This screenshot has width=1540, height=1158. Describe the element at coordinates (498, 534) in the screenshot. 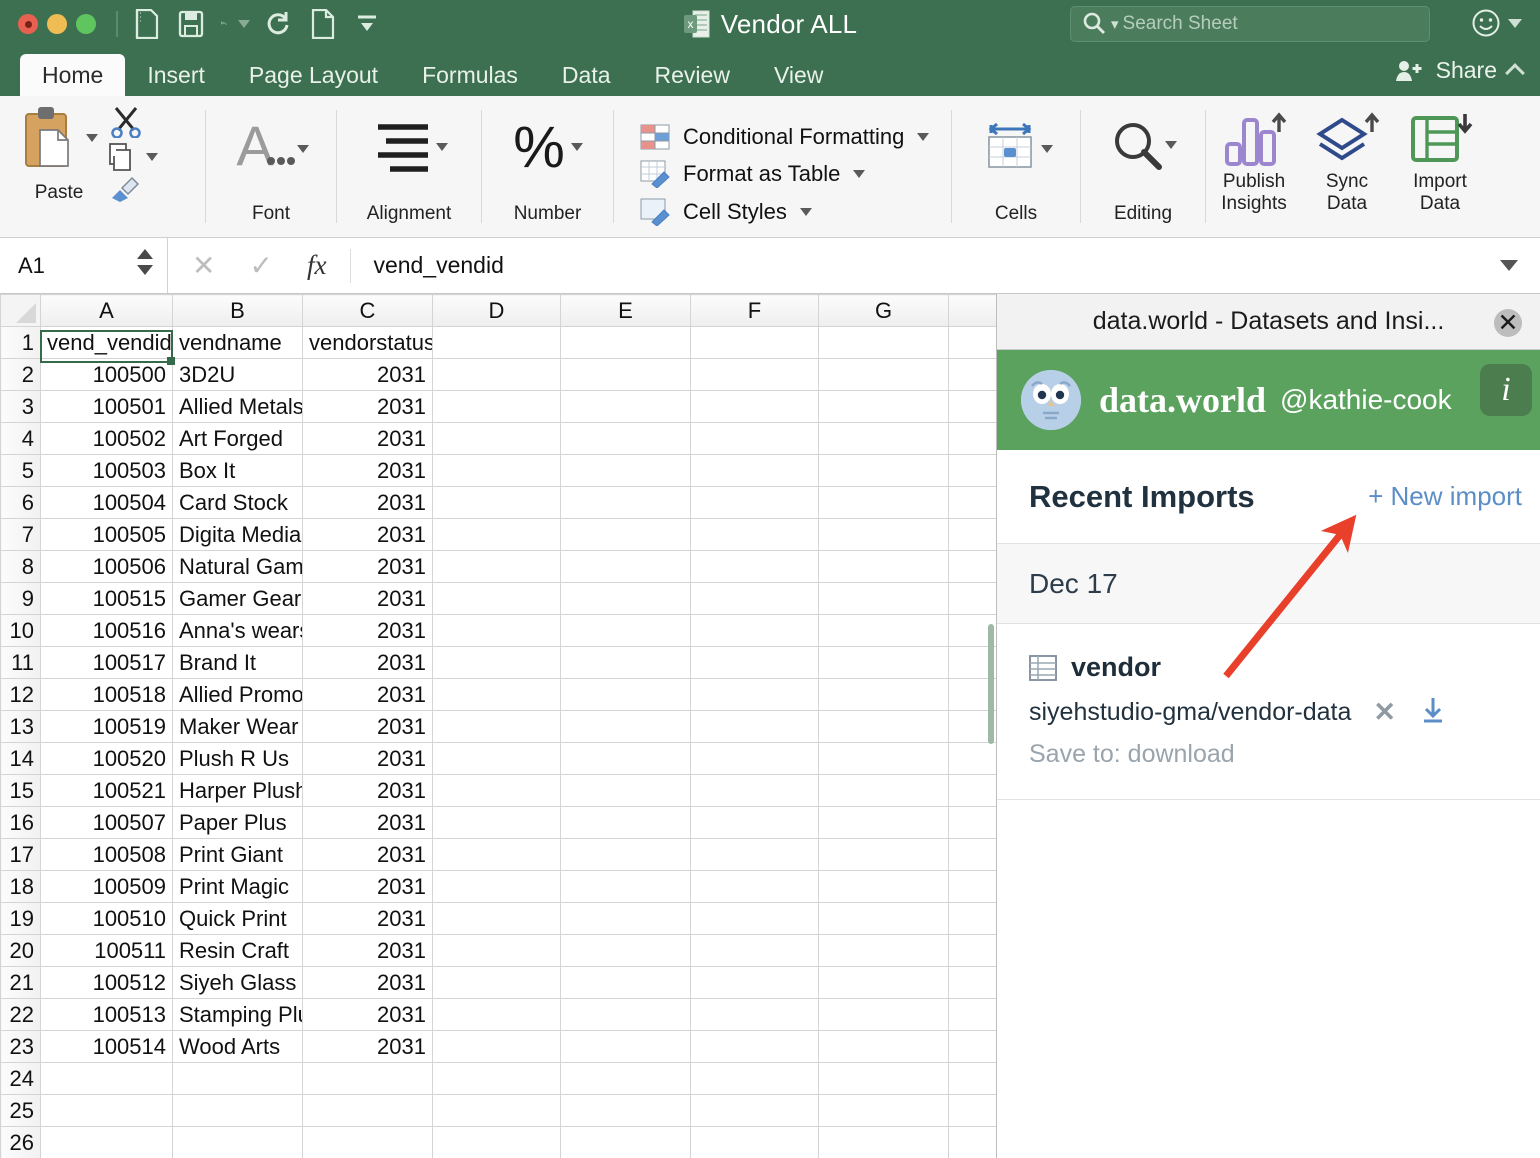

I see `table-row: 7 100505 Digita Media 2031` at that location.